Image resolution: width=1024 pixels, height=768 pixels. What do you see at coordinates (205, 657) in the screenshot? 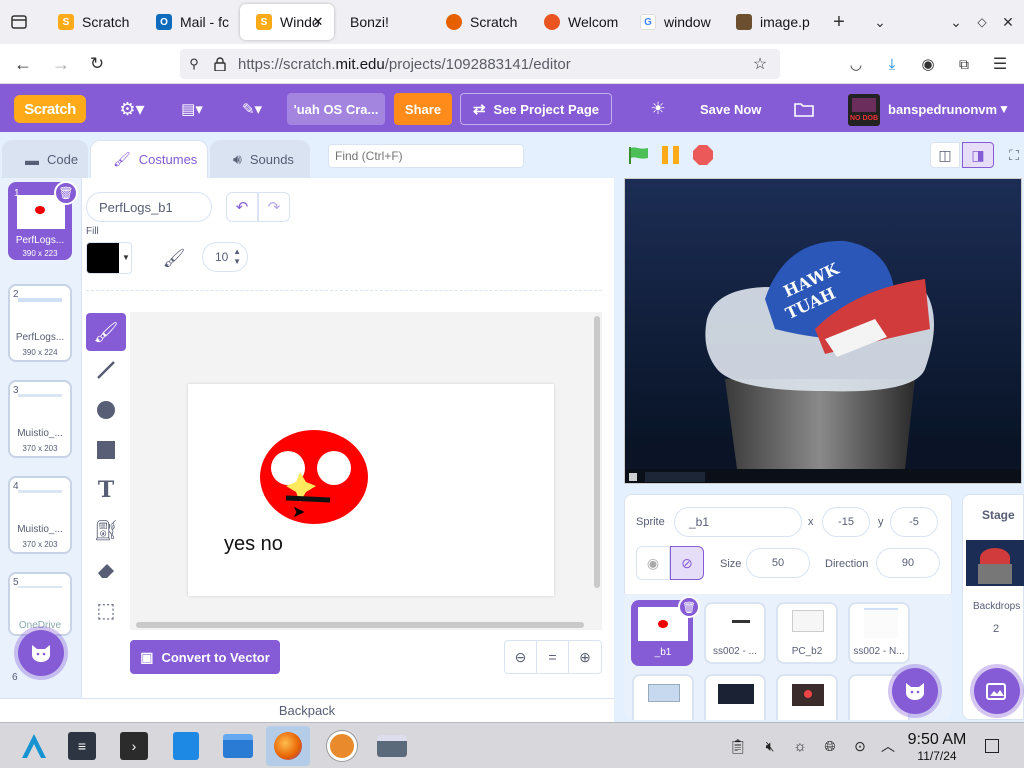
I see `convert-to-vector-button: ▣ Convert to Vector` at bounding box center [205, 657].